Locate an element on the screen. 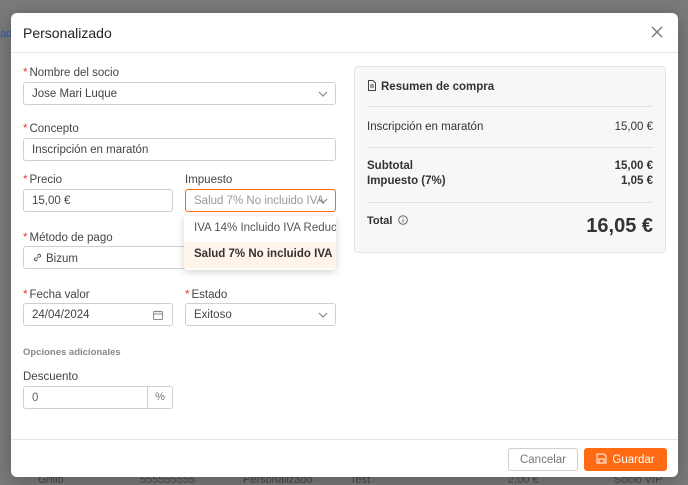 The height and width of the screenshot is (485, 688). modal-title: Personalizado is located at coordinates (67, 33).